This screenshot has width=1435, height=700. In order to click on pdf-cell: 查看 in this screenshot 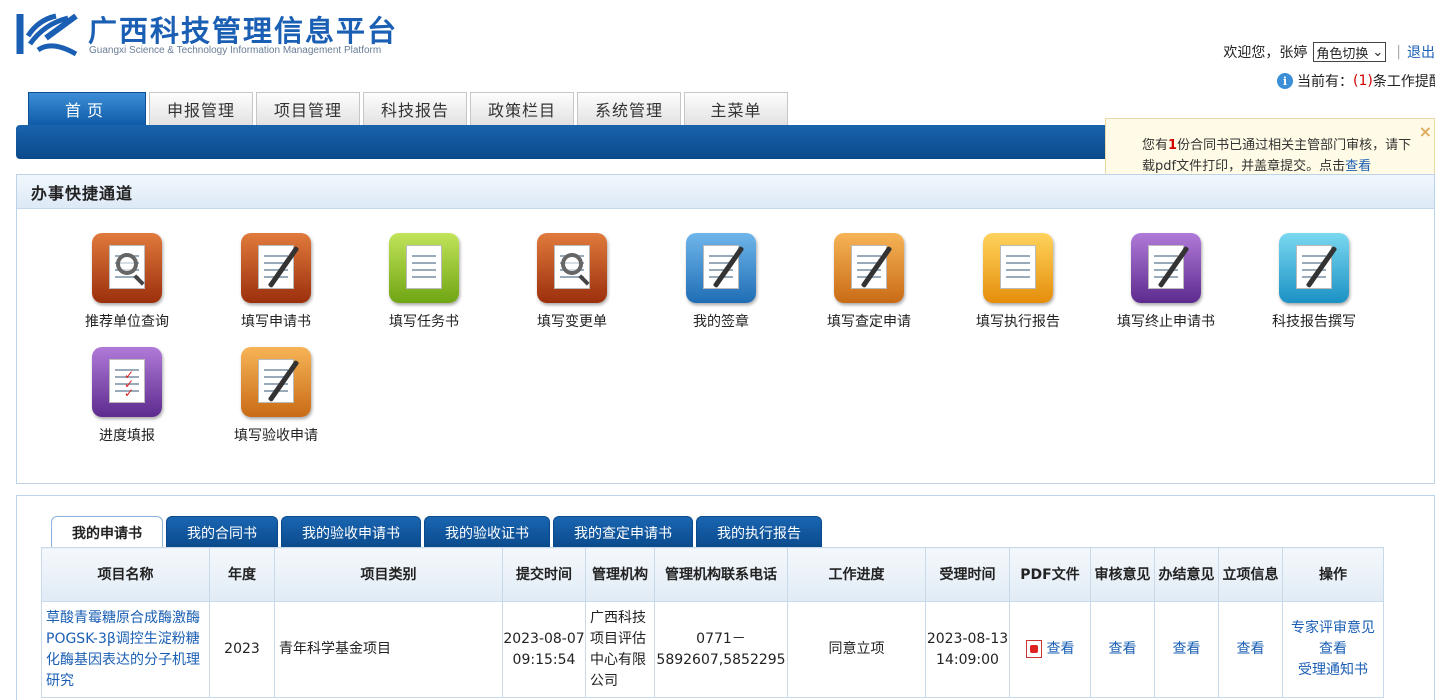, I will do `click(1050, 649)`.